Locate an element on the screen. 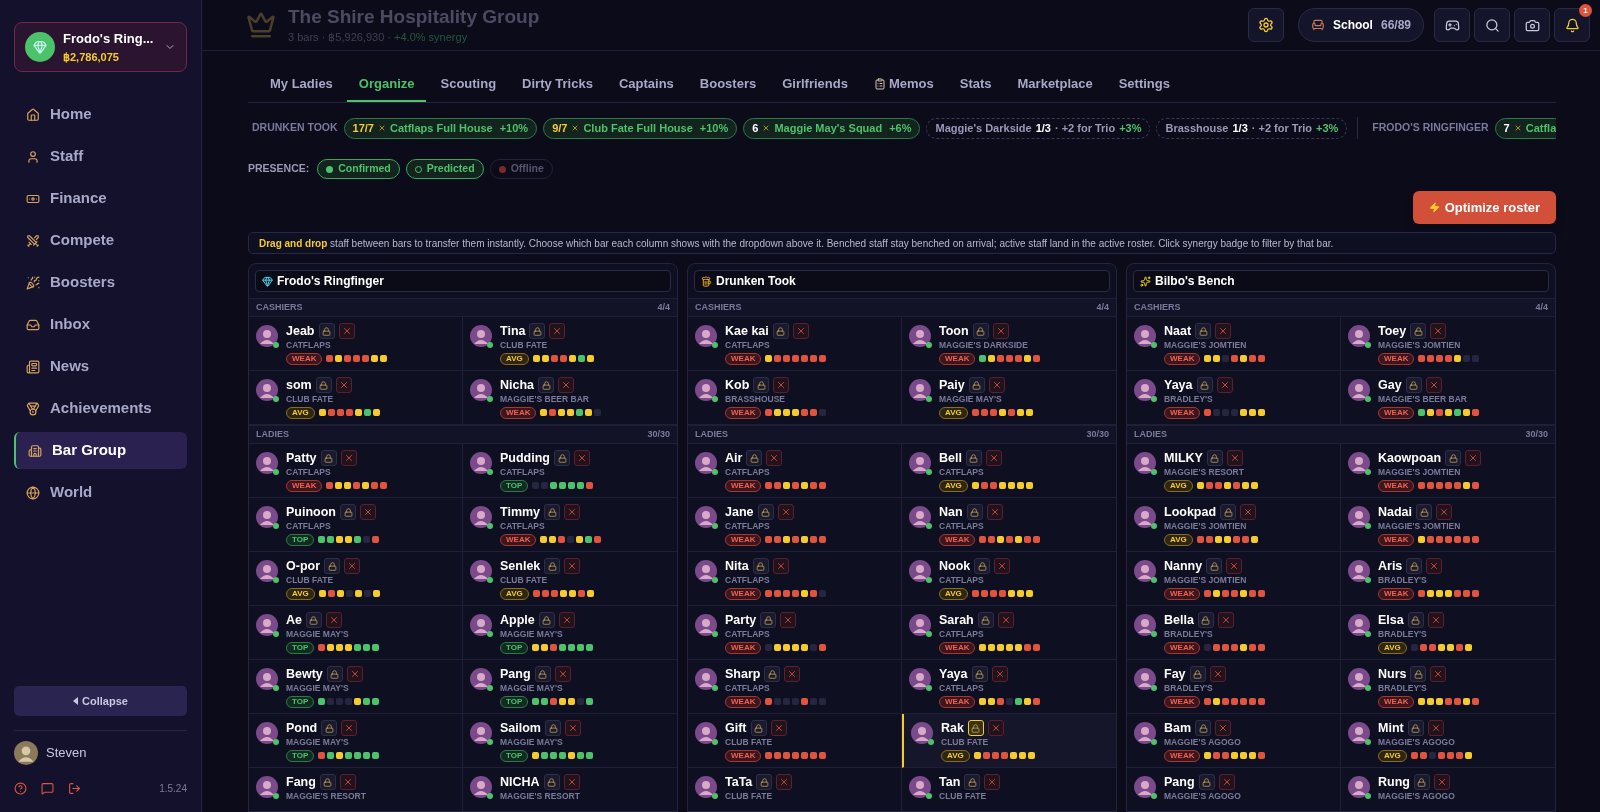 Image resolution: width=1600 pixels, height=812 pixels. staff-card: Apple MAGGIE MAY'S TOP is located at coordinates (570, 633).